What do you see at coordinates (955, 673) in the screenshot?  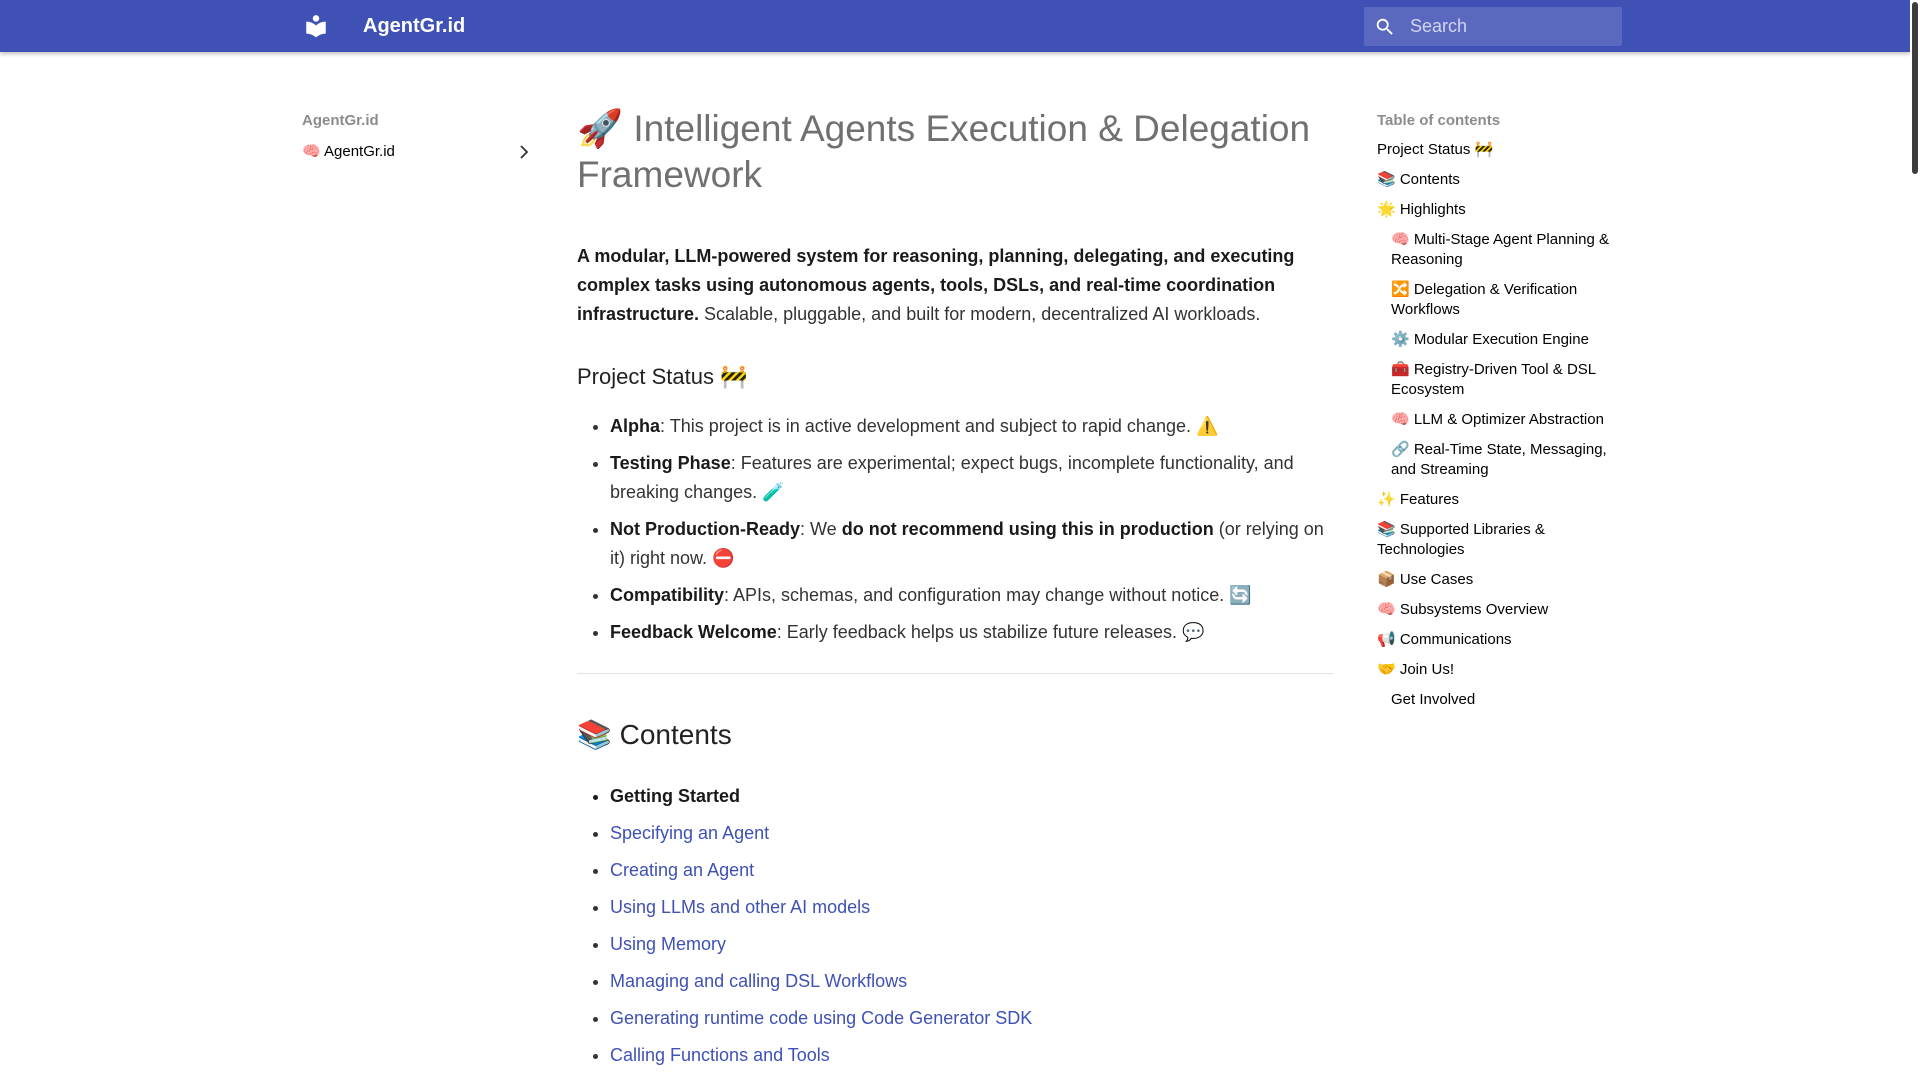 I see `divider` at bounding box center [955, 673].